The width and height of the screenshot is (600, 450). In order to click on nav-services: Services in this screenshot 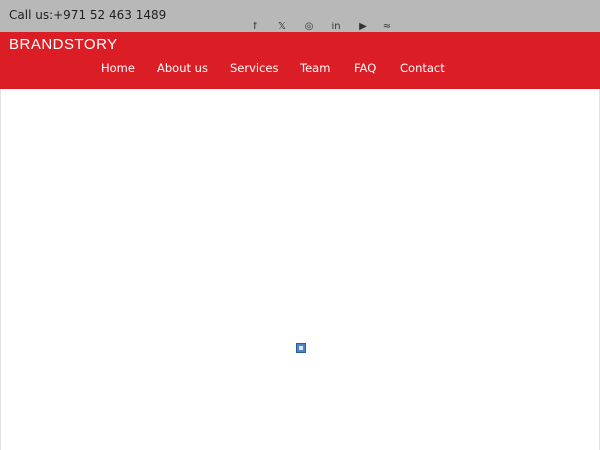, I will do `click(254, 68)`.